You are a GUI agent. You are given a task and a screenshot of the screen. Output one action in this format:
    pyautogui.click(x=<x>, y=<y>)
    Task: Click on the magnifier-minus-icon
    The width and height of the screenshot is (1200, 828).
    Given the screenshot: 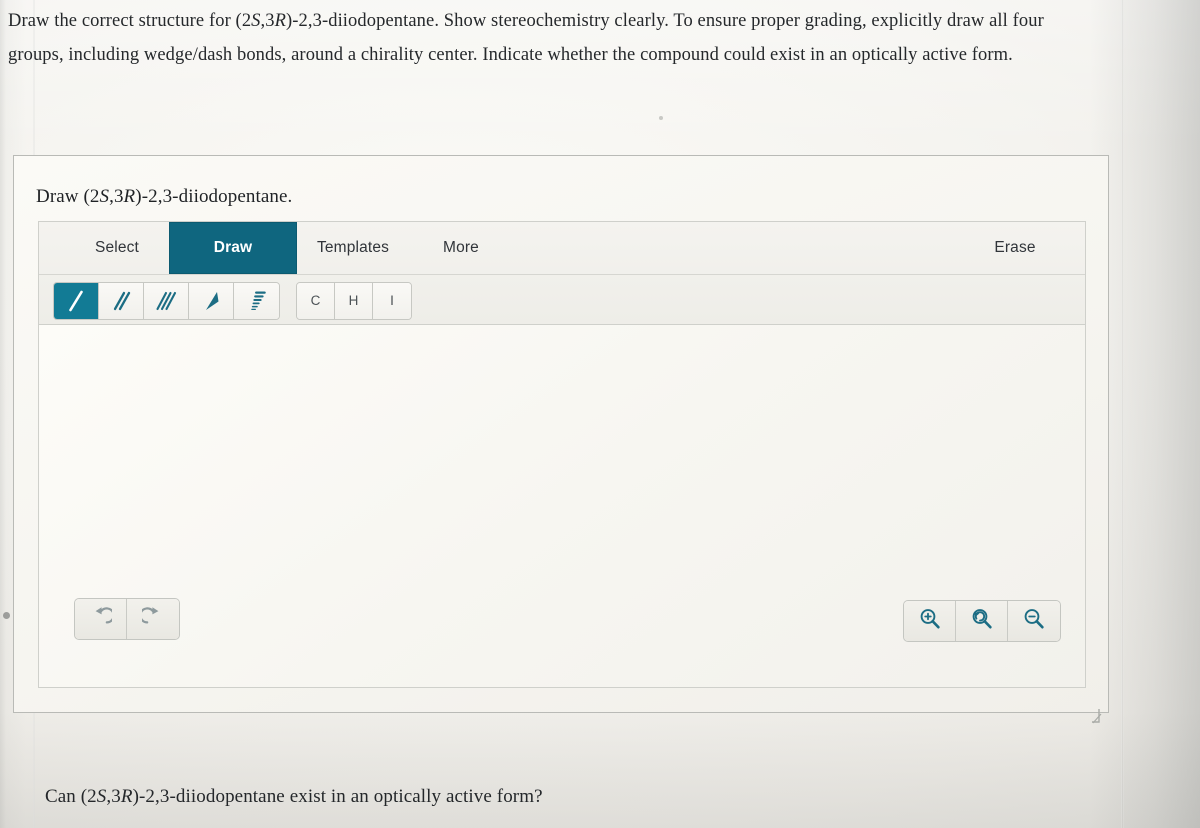 What is the action you would take?
    pyautogui.click(x=1034, y=621)
    